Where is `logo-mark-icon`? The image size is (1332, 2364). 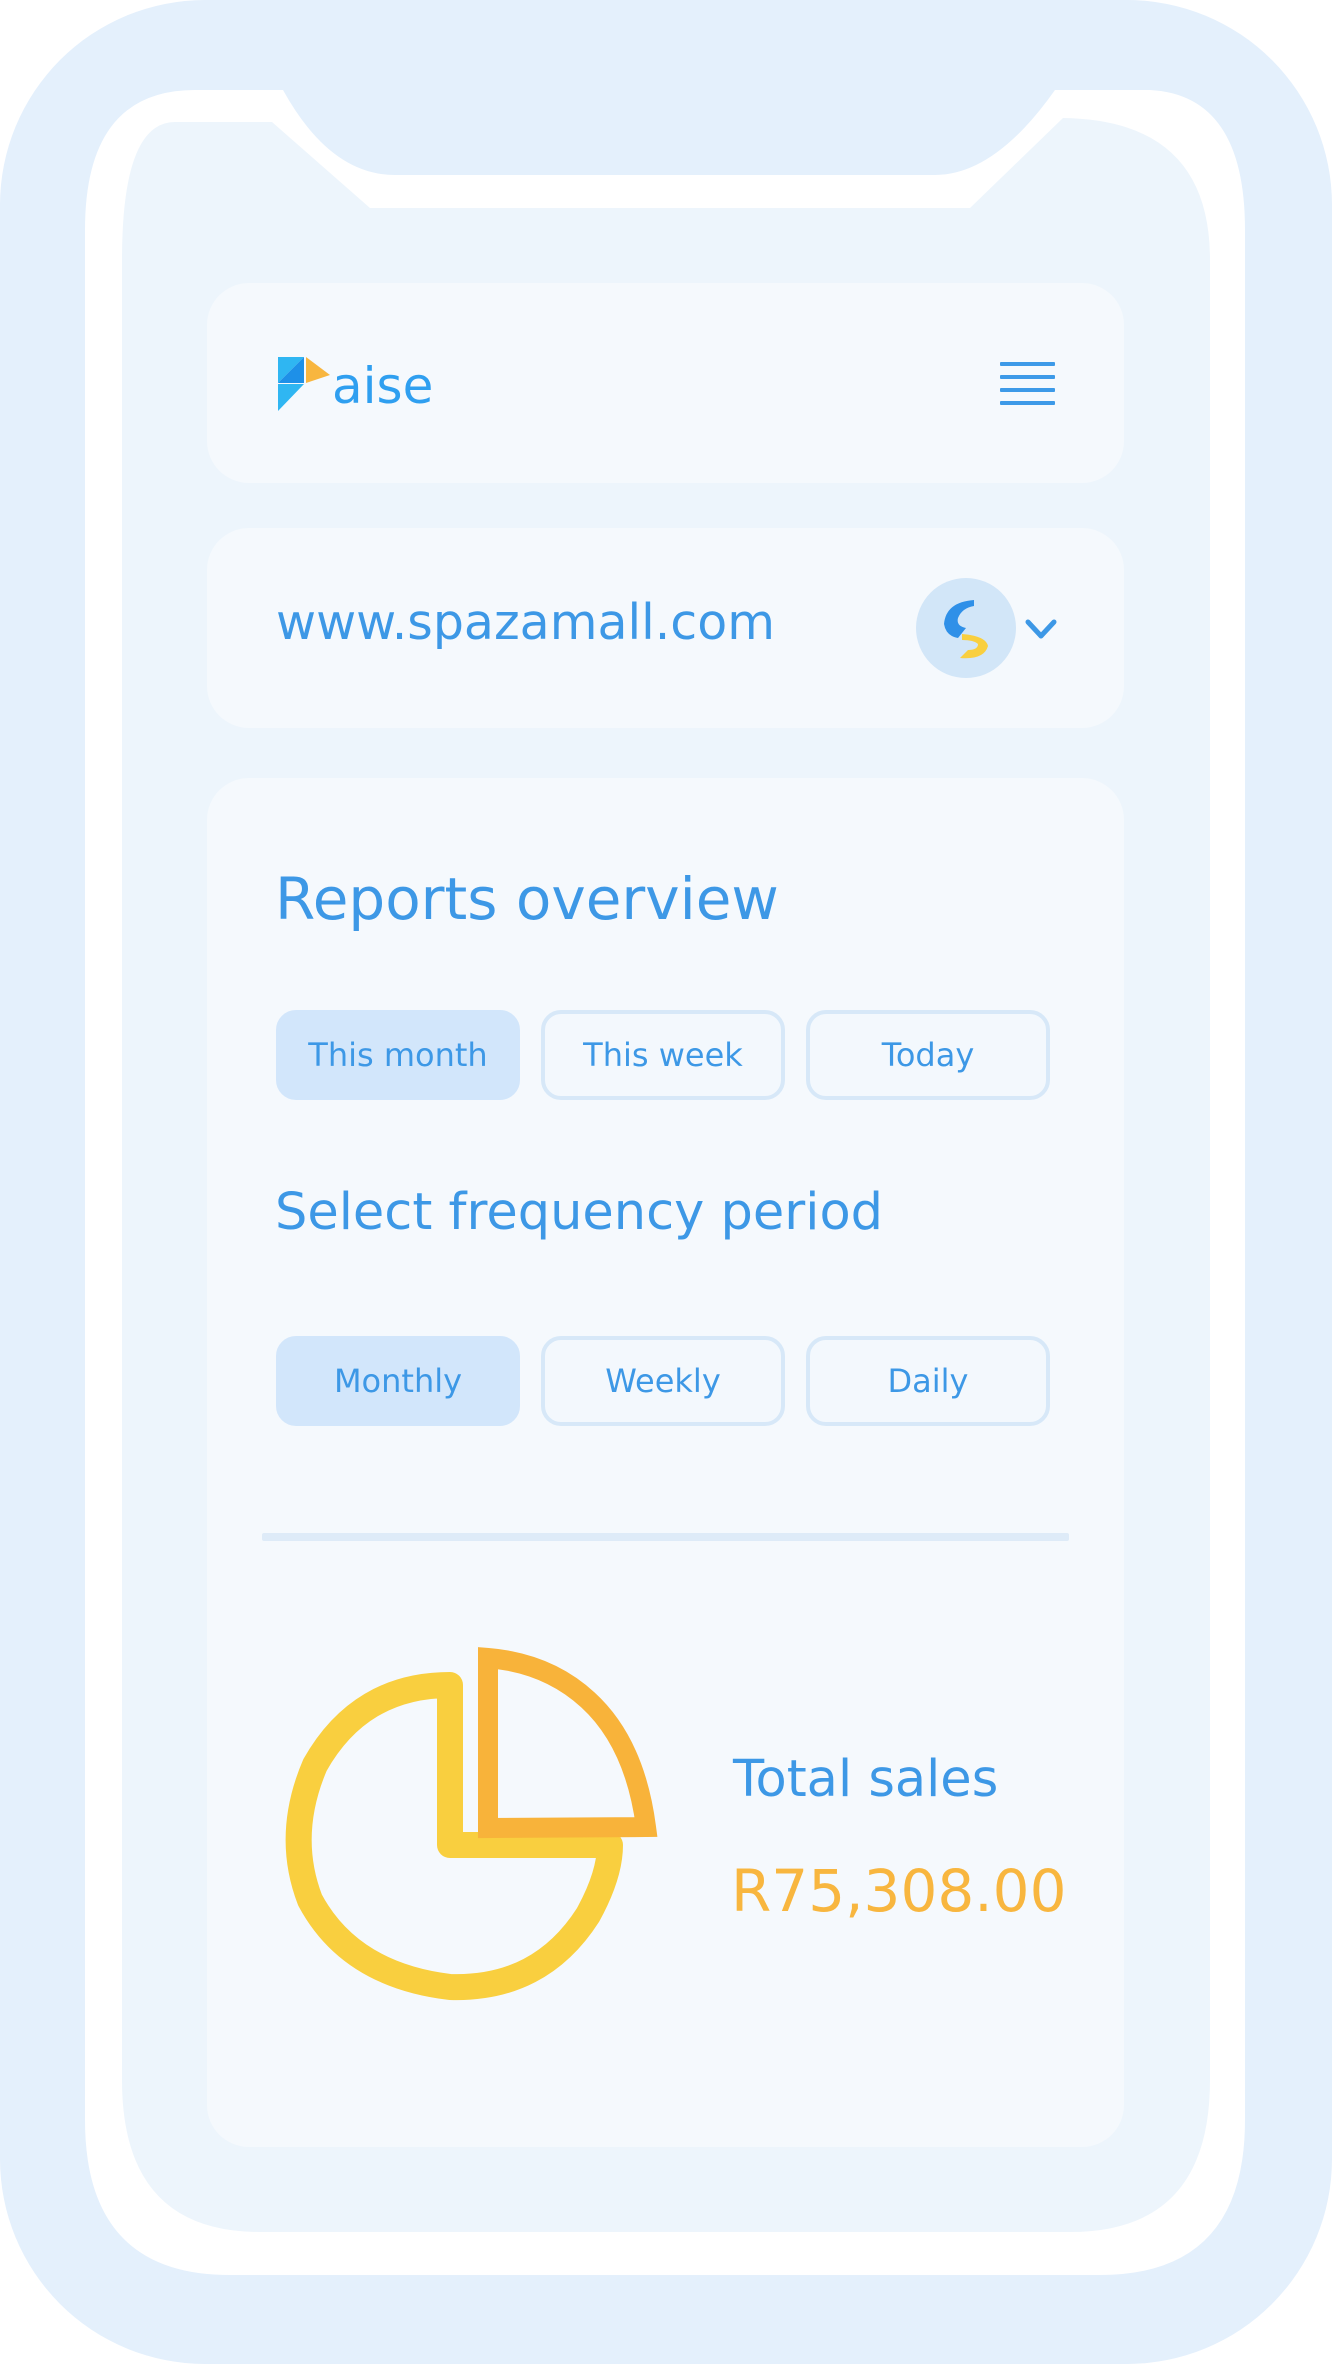
logo-mark-icon is located at coordinates (304, 384).